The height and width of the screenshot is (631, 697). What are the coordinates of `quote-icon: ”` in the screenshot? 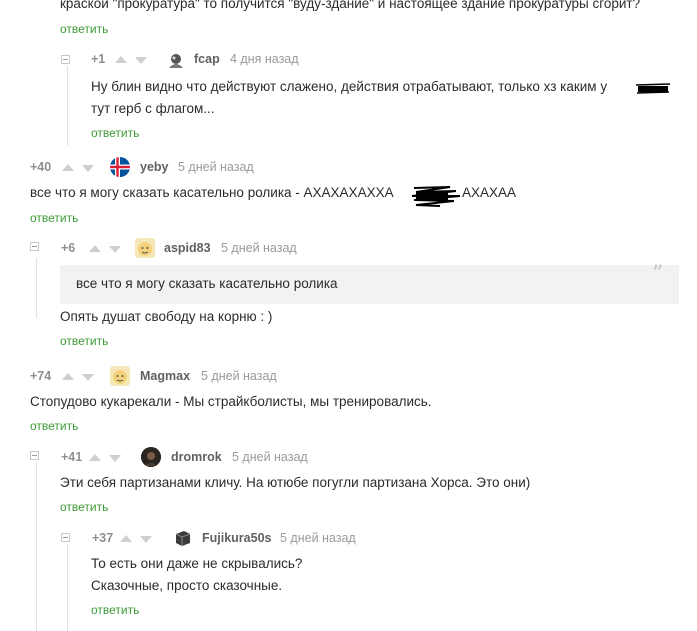 It's located at (658, 274).